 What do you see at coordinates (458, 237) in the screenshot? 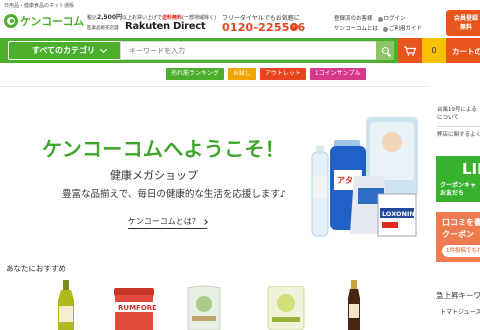
I see `review-coupon-banner: 口コミを書 クーポン 1件投稿でもれなく` at bounding box center [458, 237].